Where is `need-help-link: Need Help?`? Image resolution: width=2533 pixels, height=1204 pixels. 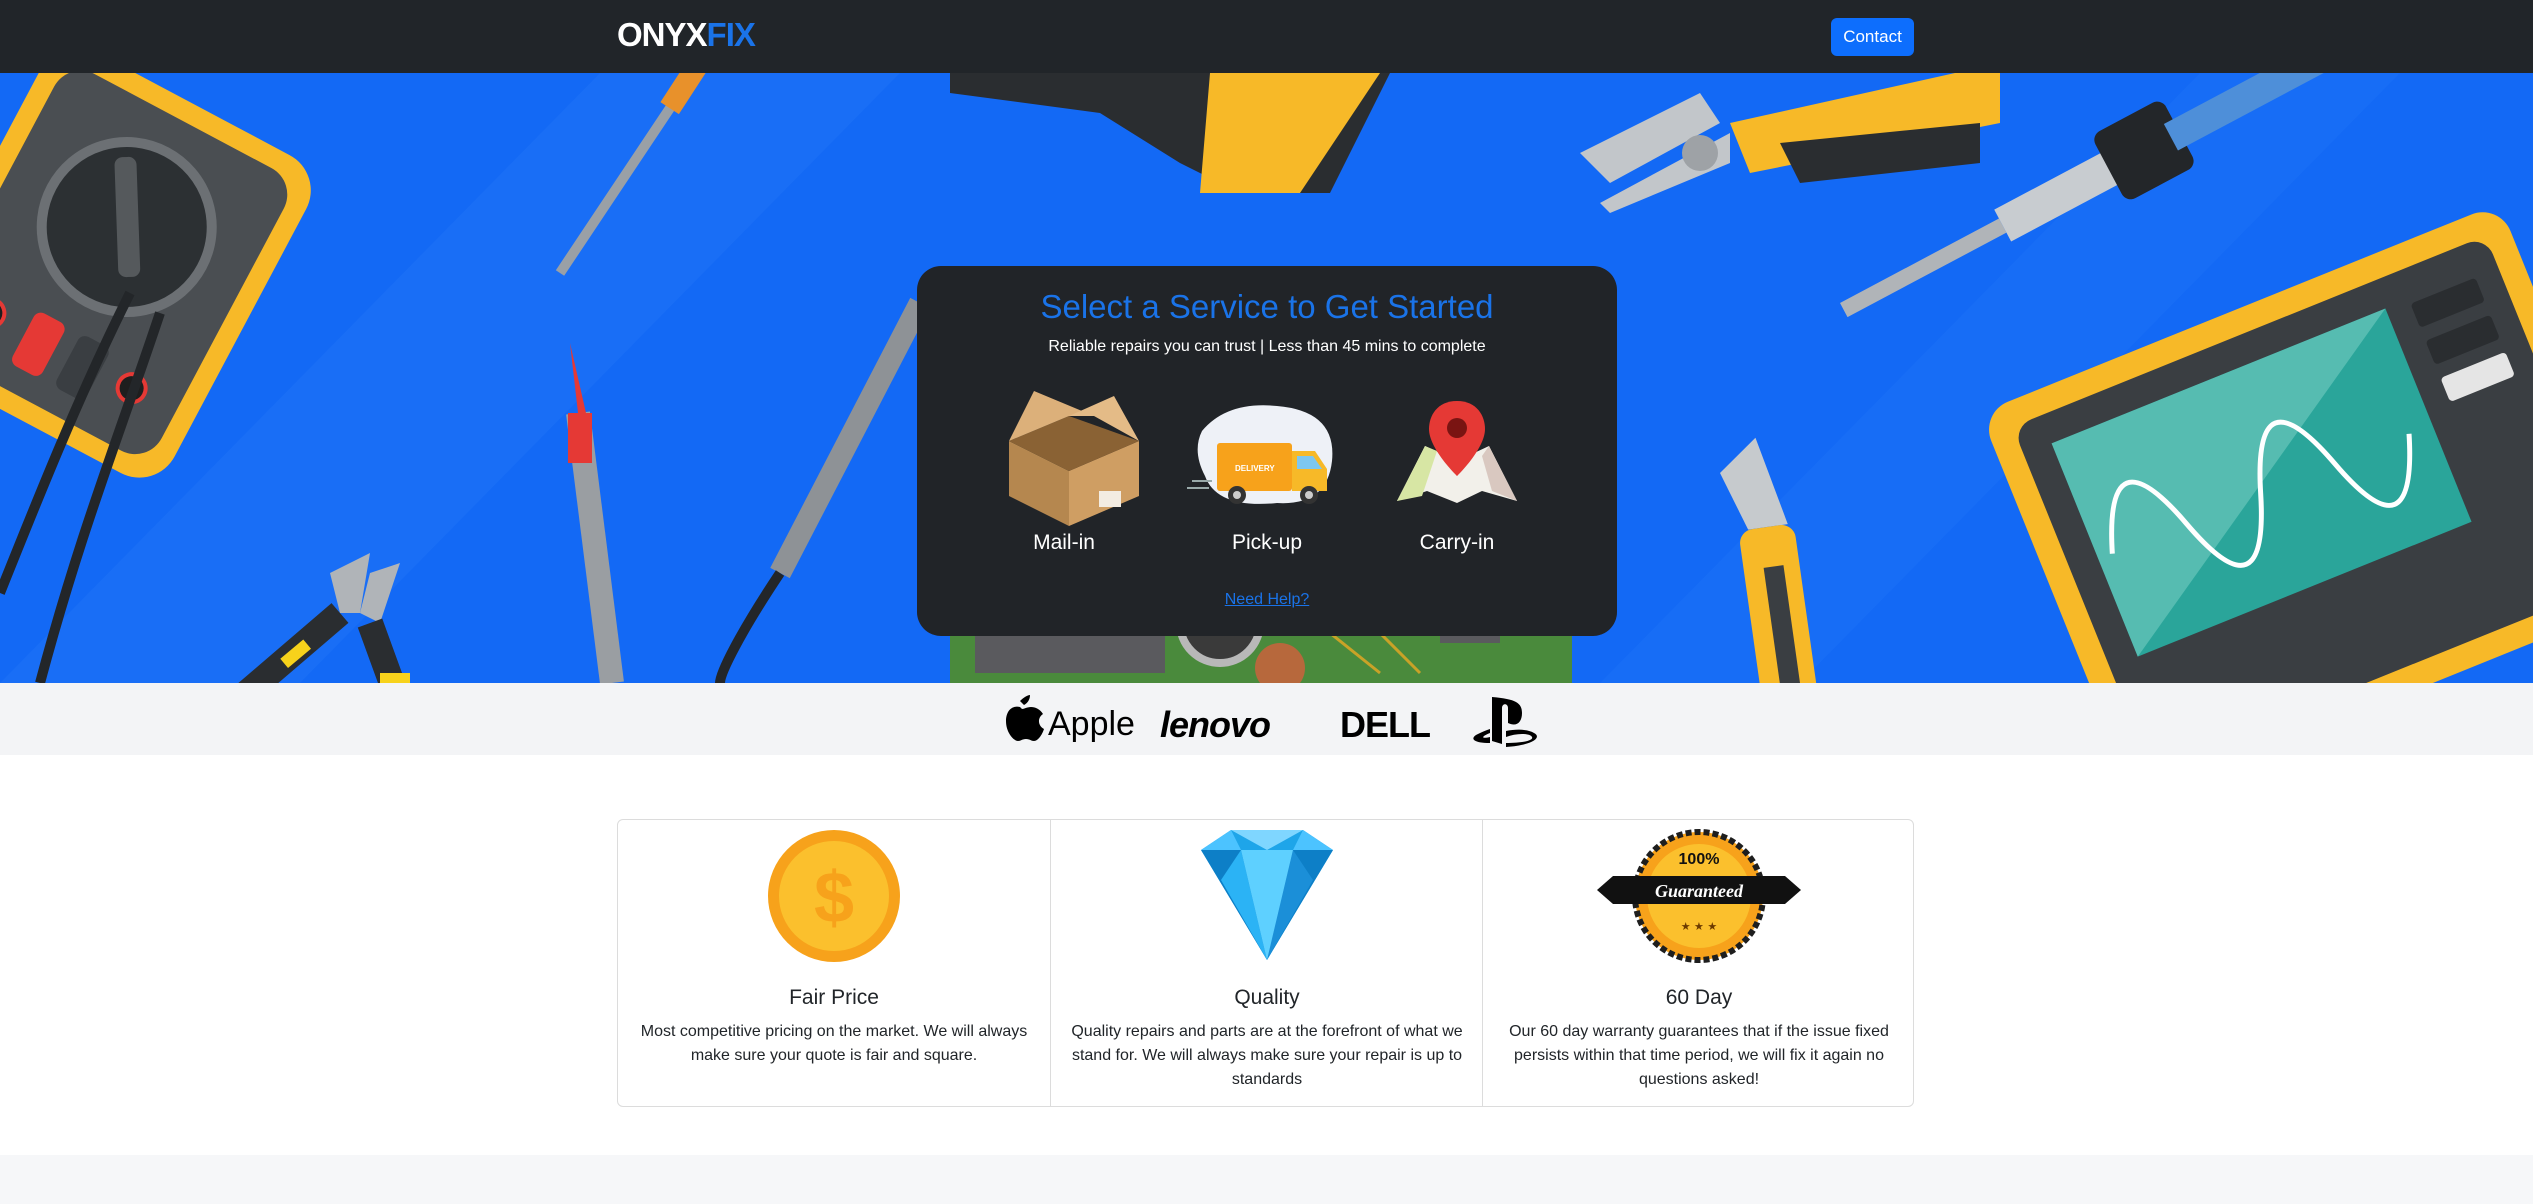 need-help-link: Need Help? is located at coordinates (1267, 600).